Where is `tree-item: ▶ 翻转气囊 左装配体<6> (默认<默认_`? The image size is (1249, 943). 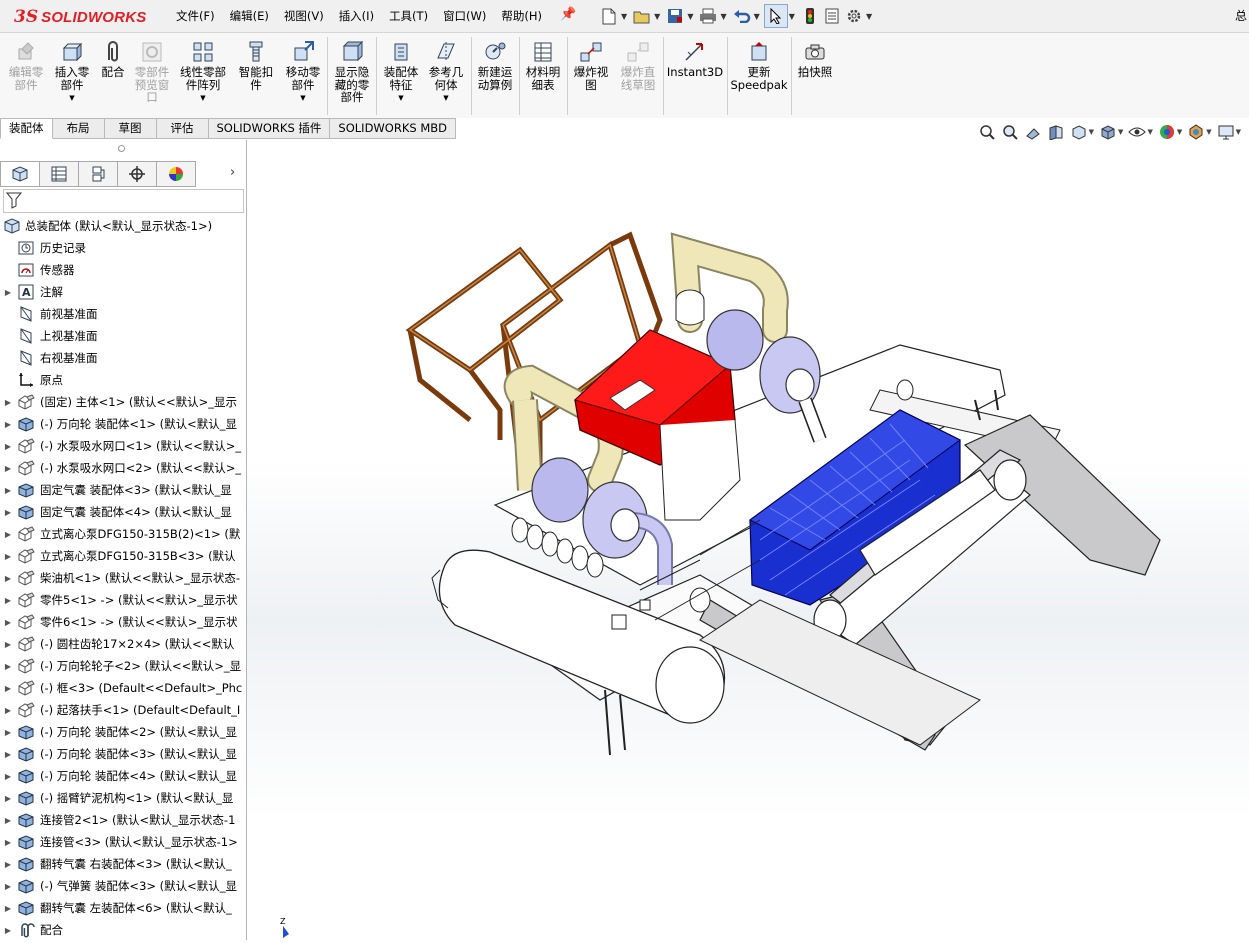 tree-item: ▶ 翻转气囊 左装配体<6> (默认<默认_ is located at coordinates (123, 908).